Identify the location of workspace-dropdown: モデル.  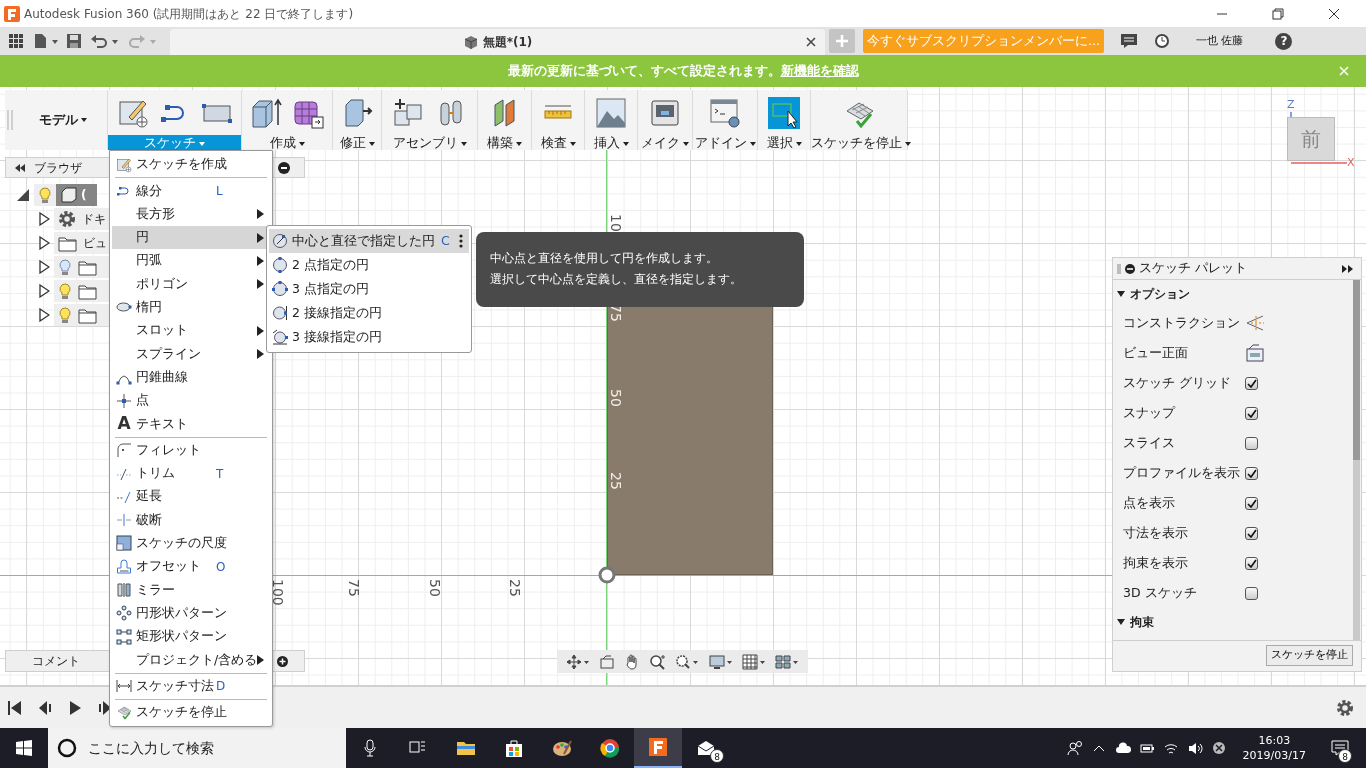
(63, 120).